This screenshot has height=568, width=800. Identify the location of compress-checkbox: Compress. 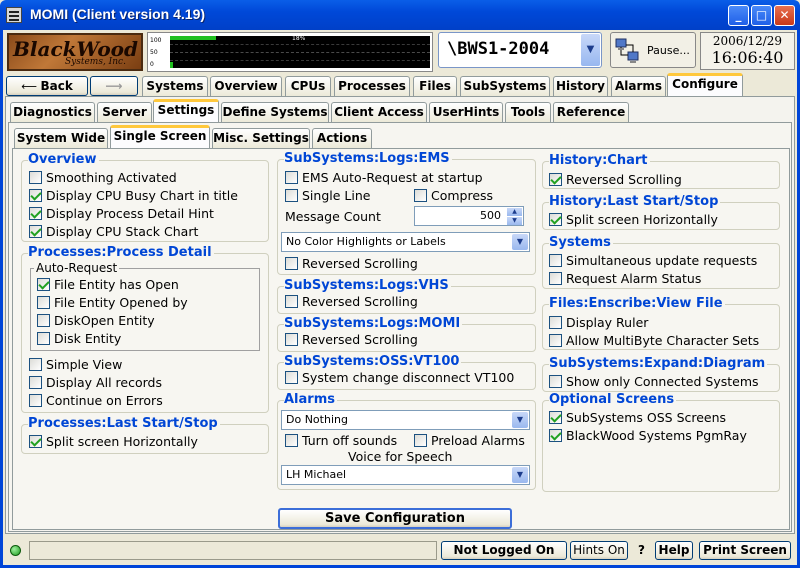
(453, 196).